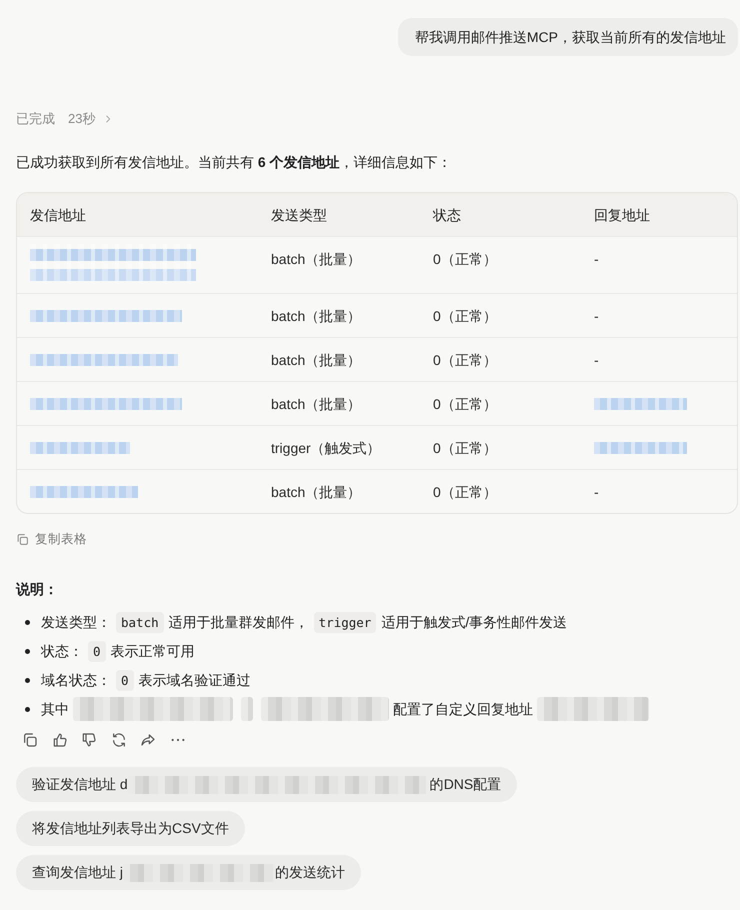  What do you see at coordinates (463, 709) in the screenshot?
I see `list-item-text: 配置了自定义回复地址` at bounding box center [463, 709].